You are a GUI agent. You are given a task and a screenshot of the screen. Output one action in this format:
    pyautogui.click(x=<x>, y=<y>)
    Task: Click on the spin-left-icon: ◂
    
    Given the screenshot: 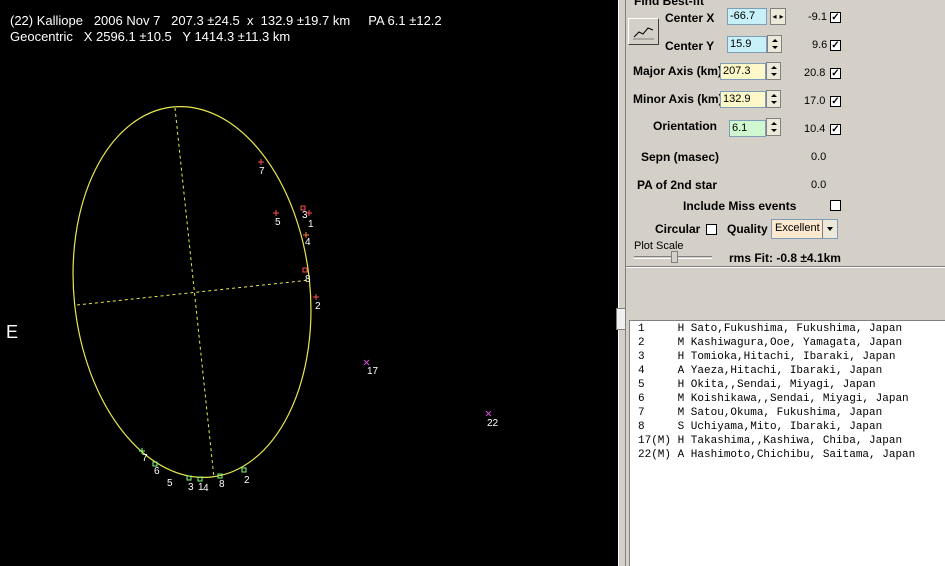 What is the action you would take?
    pyautogui.click(x=774, y=16)
    